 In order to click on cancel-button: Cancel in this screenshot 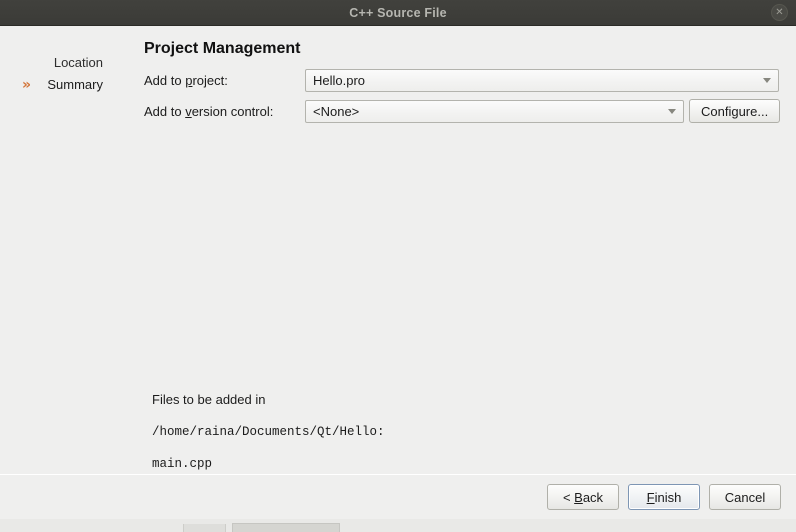, I will do `click(745, 497)`.